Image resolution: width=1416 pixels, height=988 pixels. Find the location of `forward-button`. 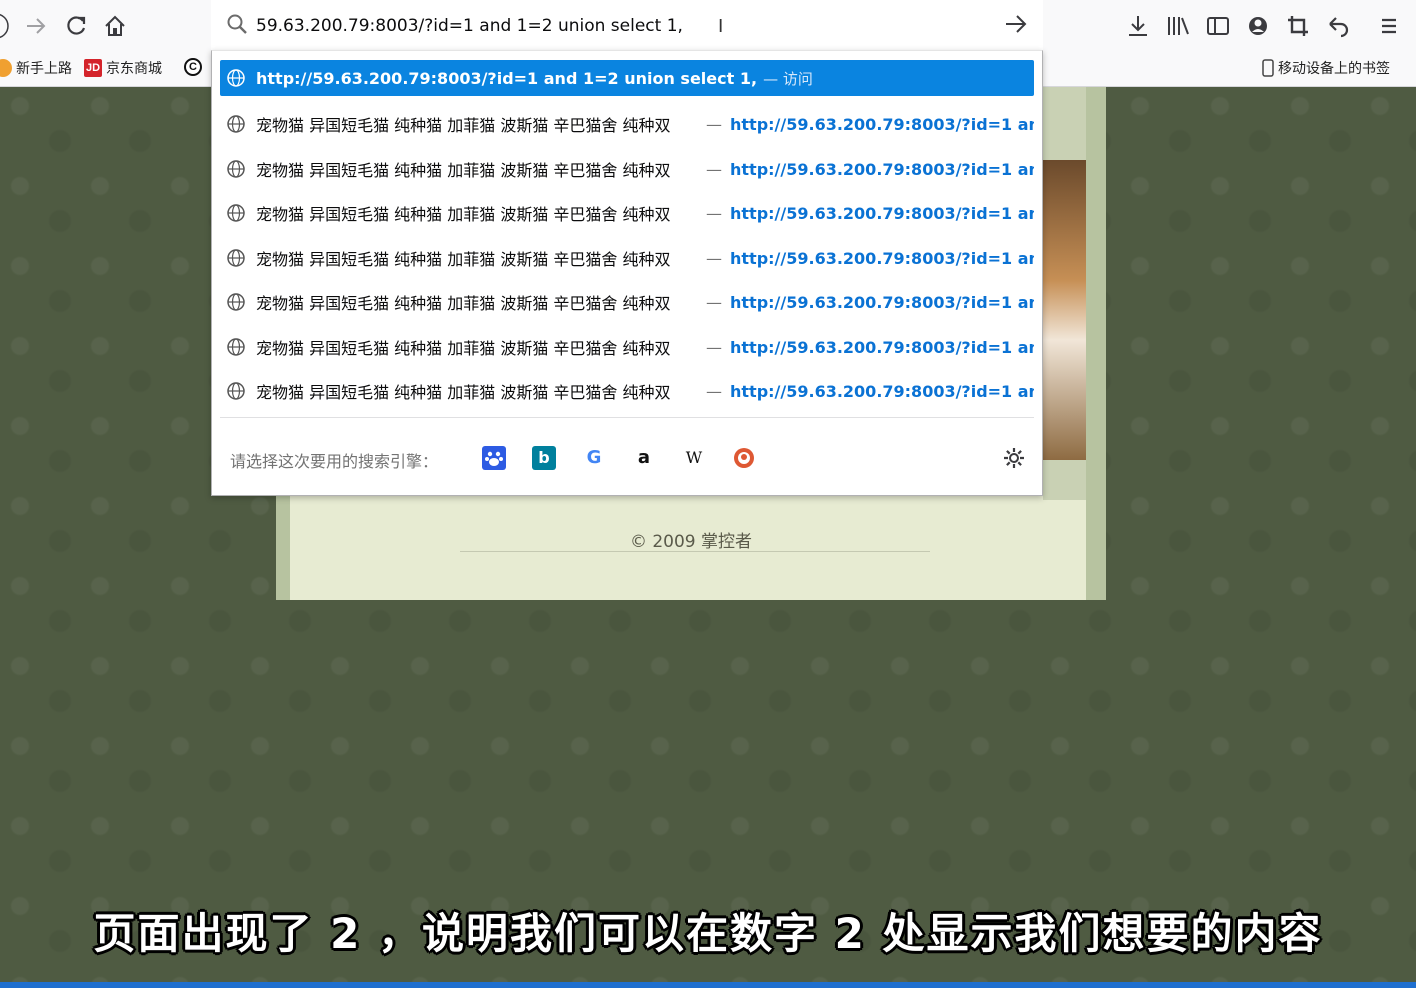

forward-button is located at coordinates (36, 26).